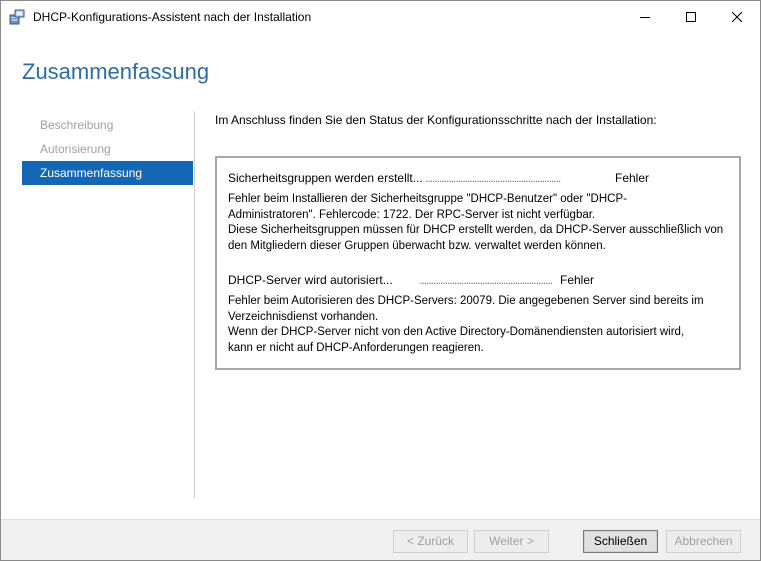  What do you see at coordinates (703, 541) in the screenshot?
I see `cancel-button: Abbrechen` at bounding box center [703, 541].